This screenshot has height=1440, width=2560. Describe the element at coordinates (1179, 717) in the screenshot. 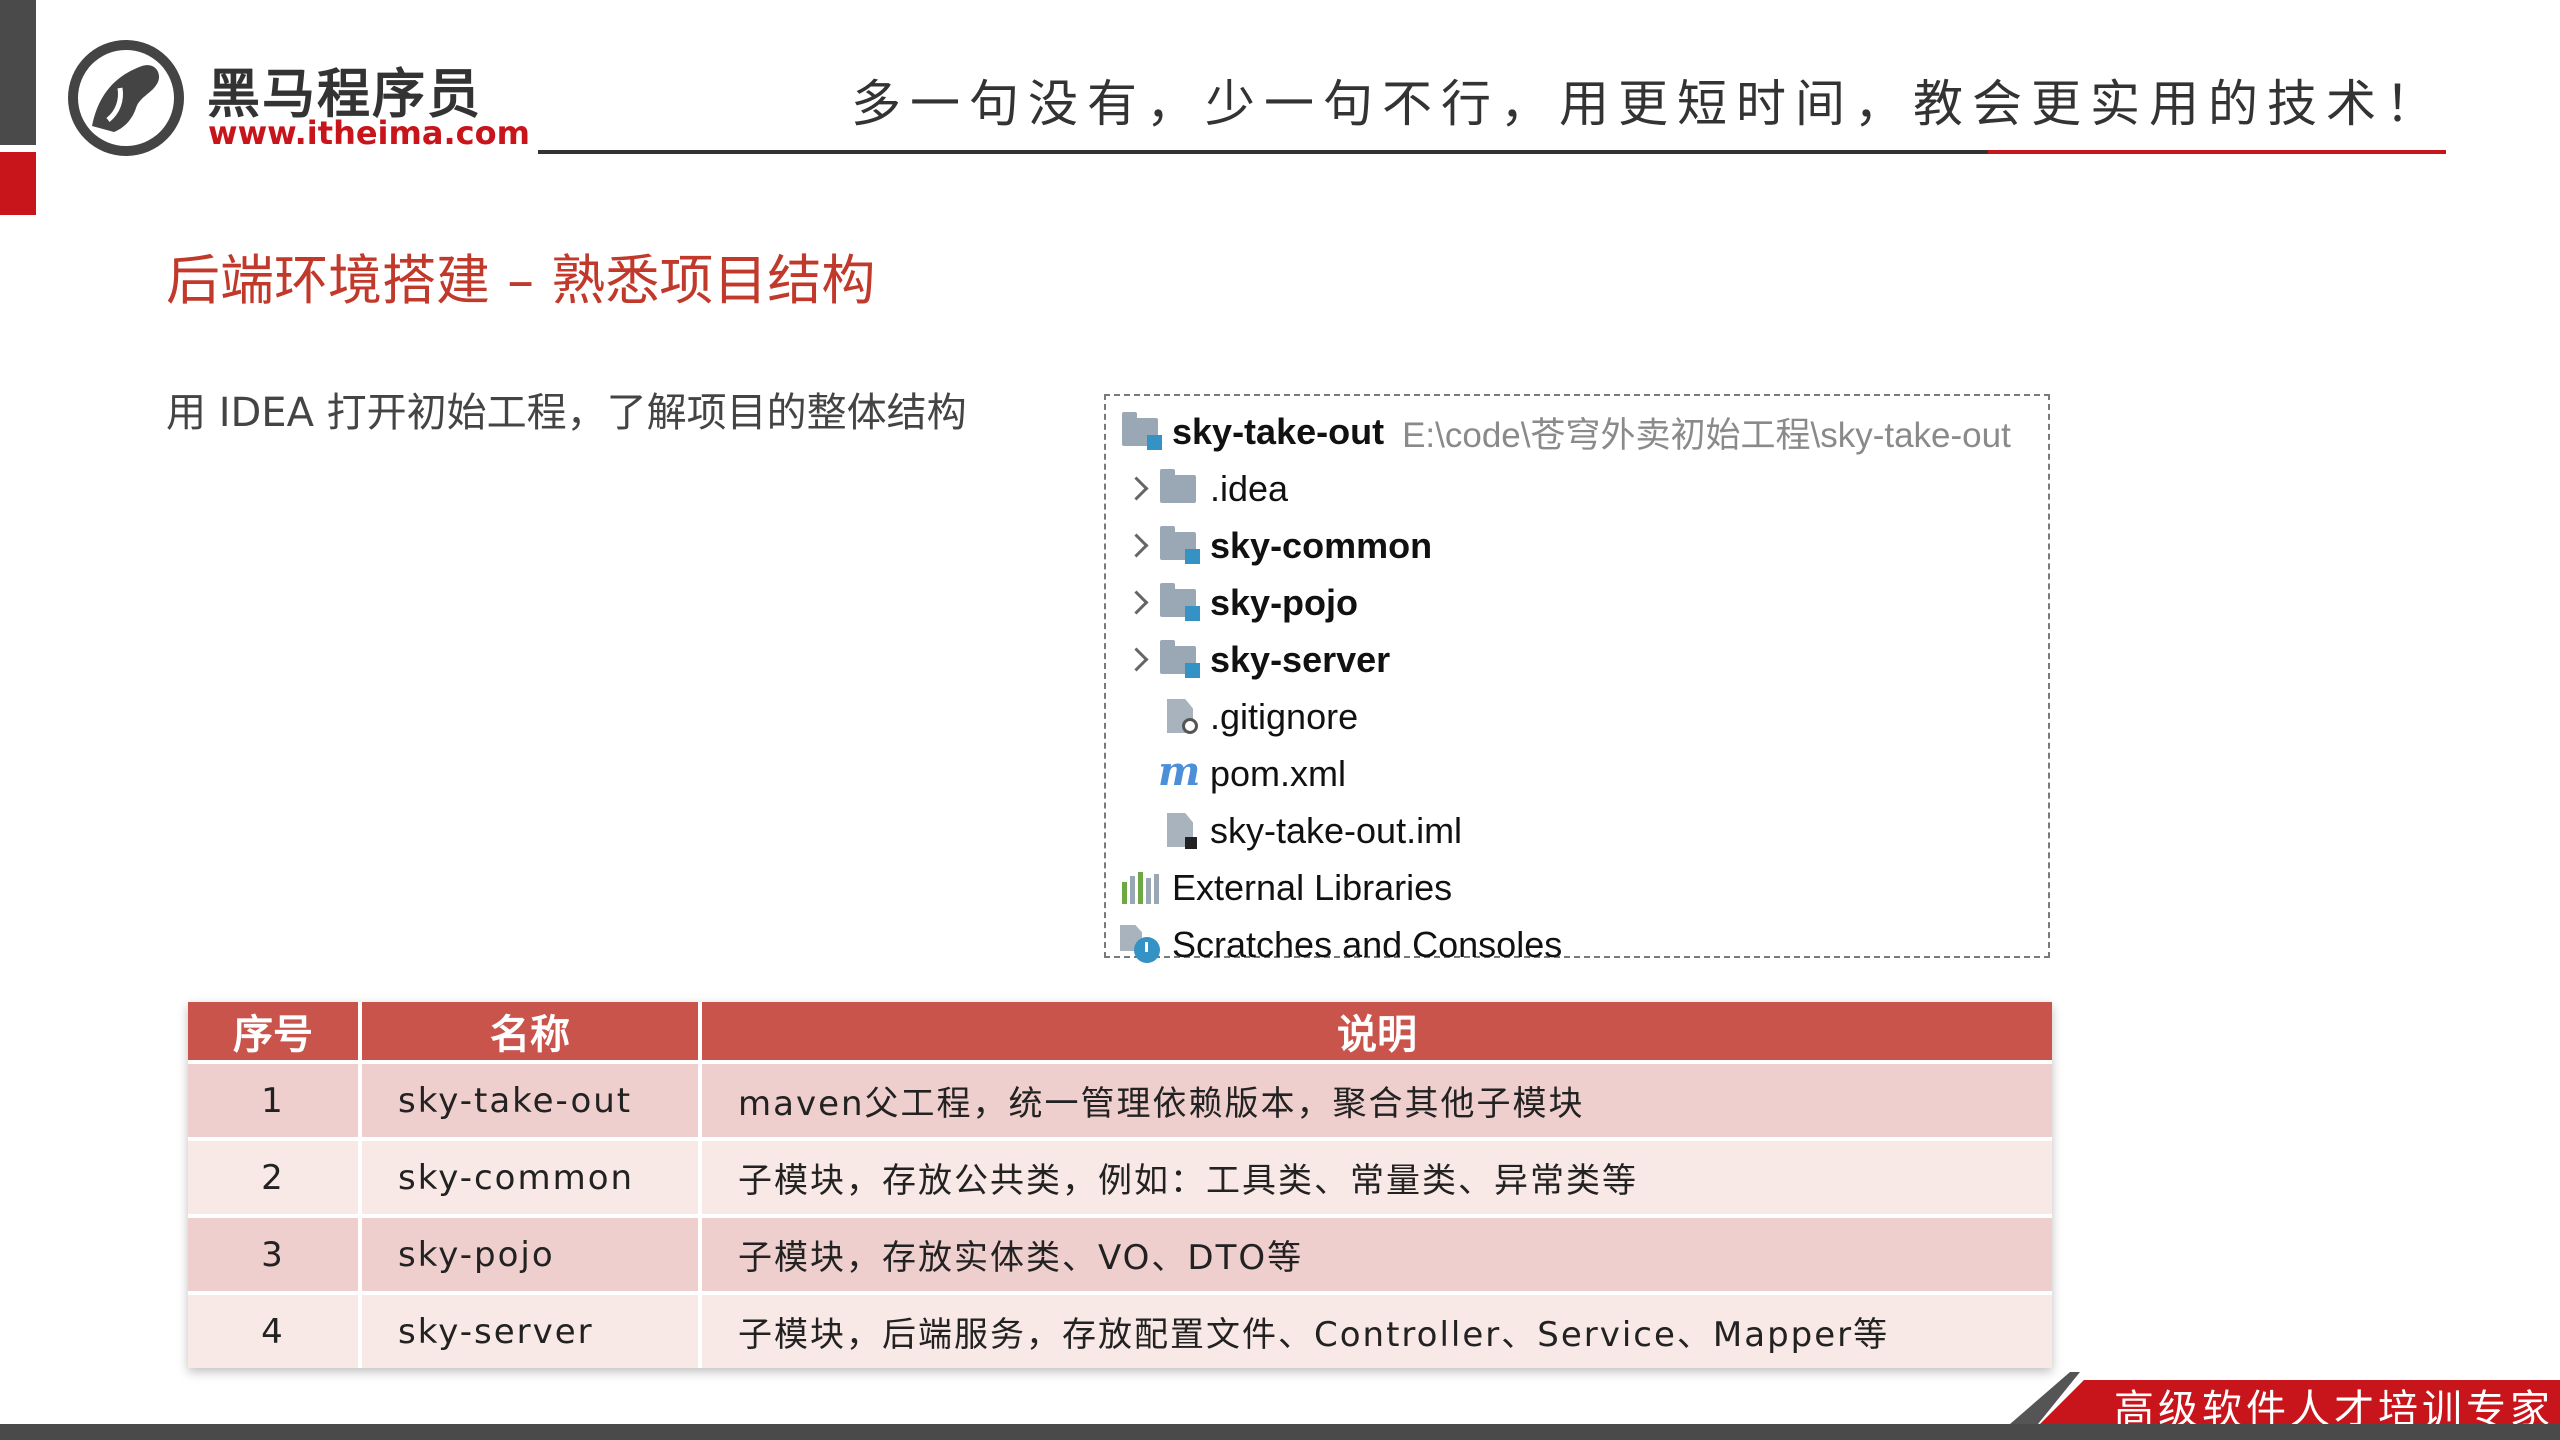

I see `gitignore-file-icon` at that location.